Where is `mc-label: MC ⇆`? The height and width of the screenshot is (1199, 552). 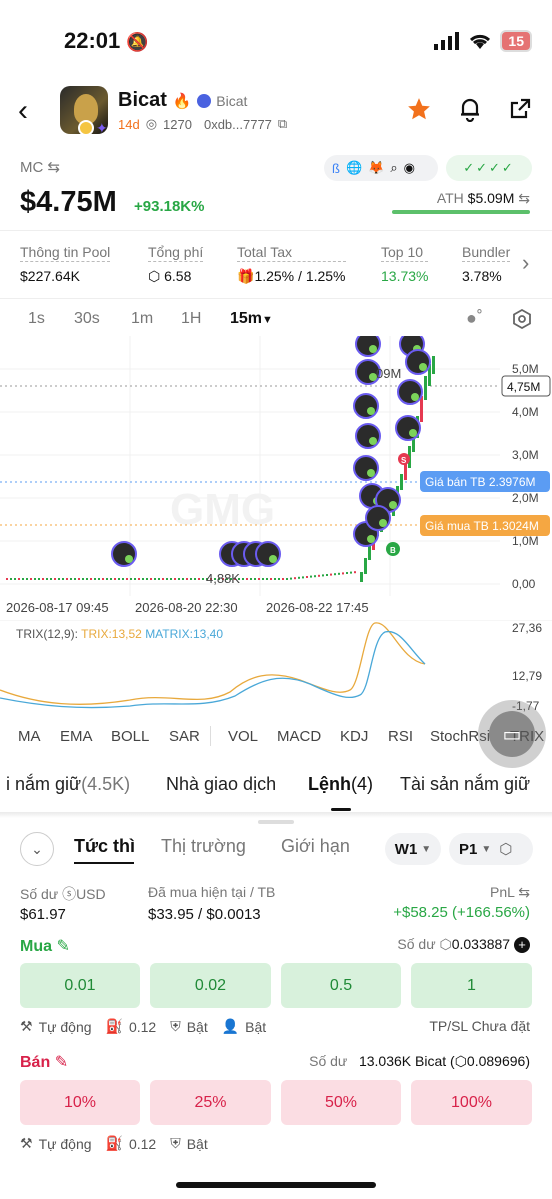 mc-label: MC ⇆ is located at coordinates (40, 167).